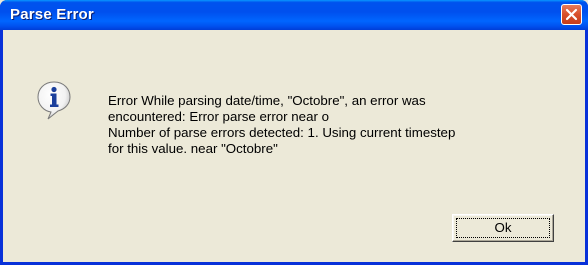 The image size is (588, 265). I want to click on message-line: encountered: Error parse error near o, so click(218, 116).